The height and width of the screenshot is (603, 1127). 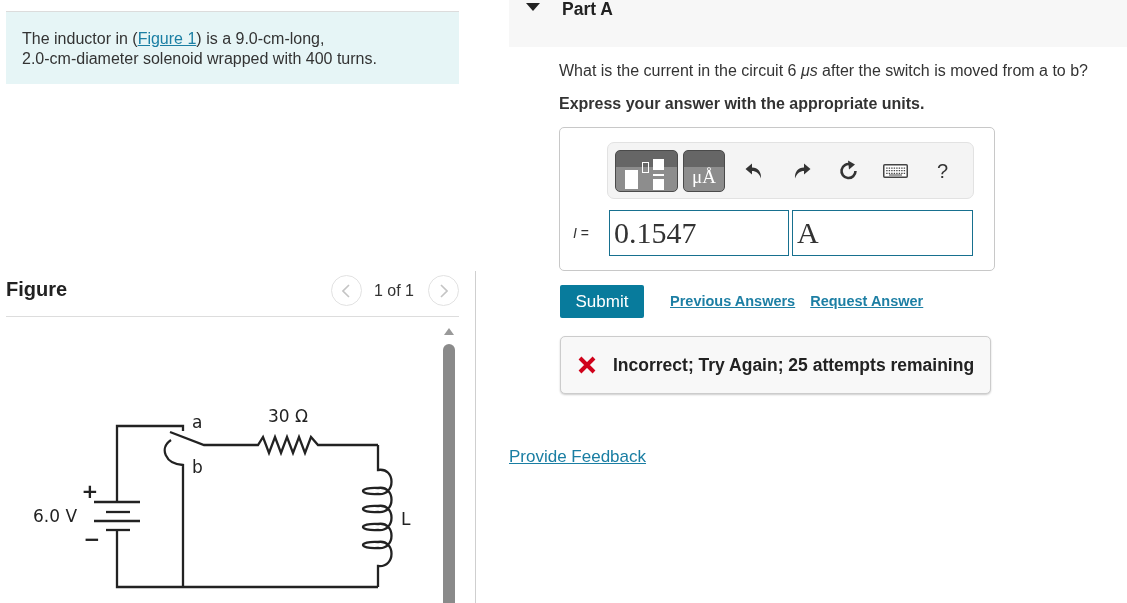 I want to click on undo-icon, so click(x=754, y=170).